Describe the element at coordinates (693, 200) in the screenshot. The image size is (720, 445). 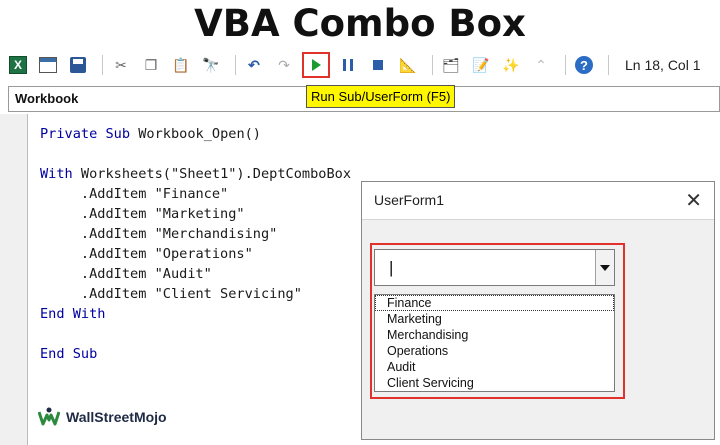
I see `close-icon: ✕` at that location.